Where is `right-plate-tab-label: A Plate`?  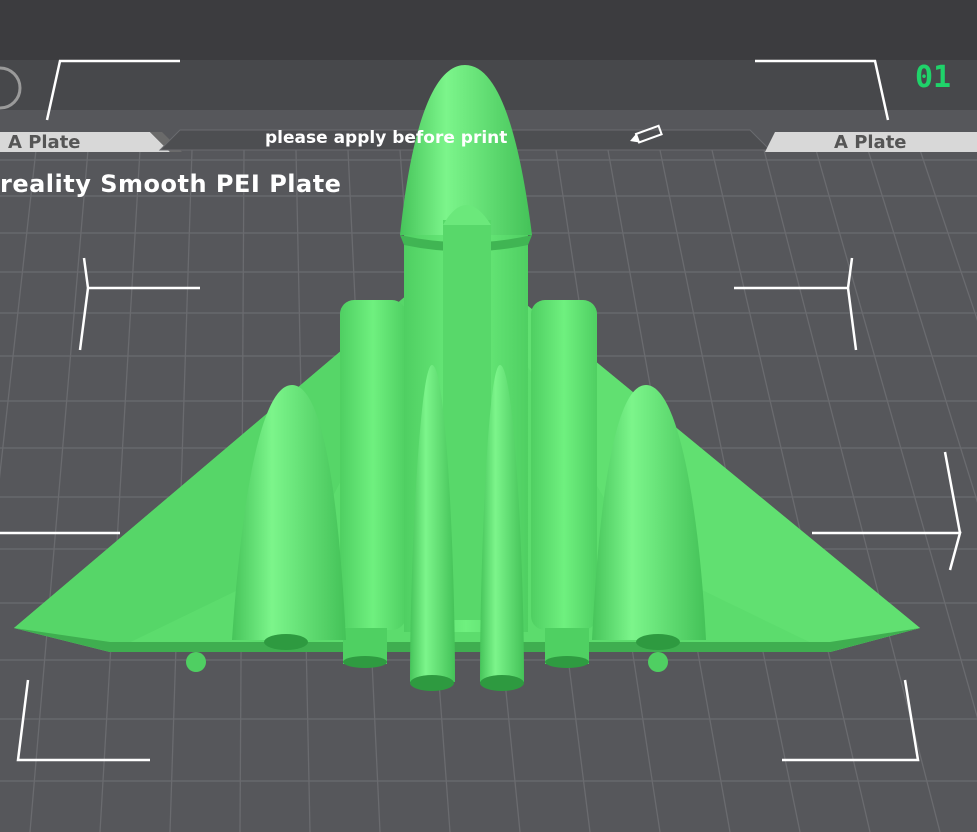
right-plate-tab-label: A Plate is located at coordinates (870, 142).